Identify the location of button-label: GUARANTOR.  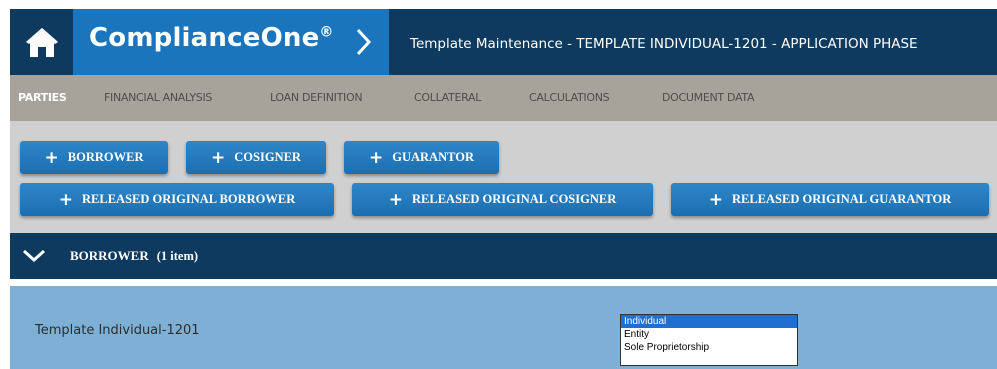
(433, 157).